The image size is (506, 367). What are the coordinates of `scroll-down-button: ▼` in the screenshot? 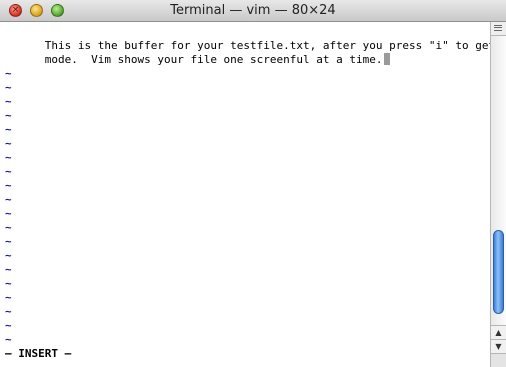 It's located at (498, 346).